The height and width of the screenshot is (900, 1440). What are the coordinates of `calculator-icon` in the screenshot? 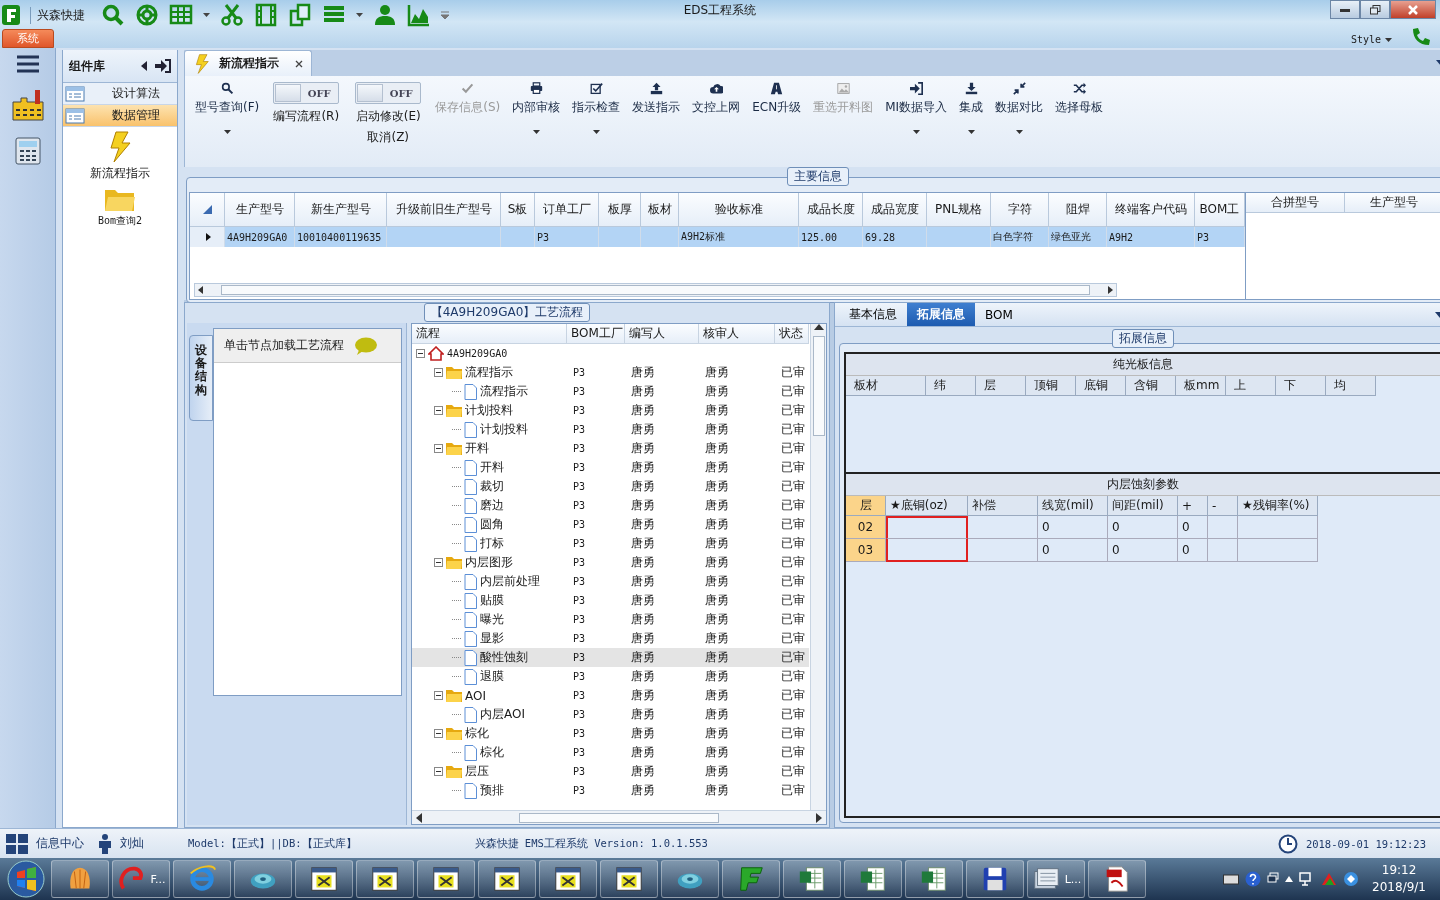 It's located at (27, 151).